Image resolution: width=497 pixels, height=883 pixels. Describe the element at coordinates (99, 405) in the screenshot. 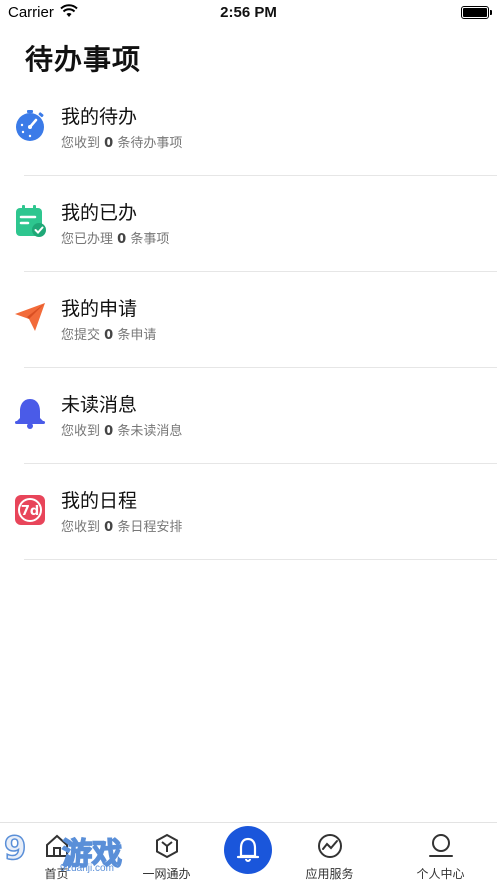

I see `item-title: 未读消息` at that location.